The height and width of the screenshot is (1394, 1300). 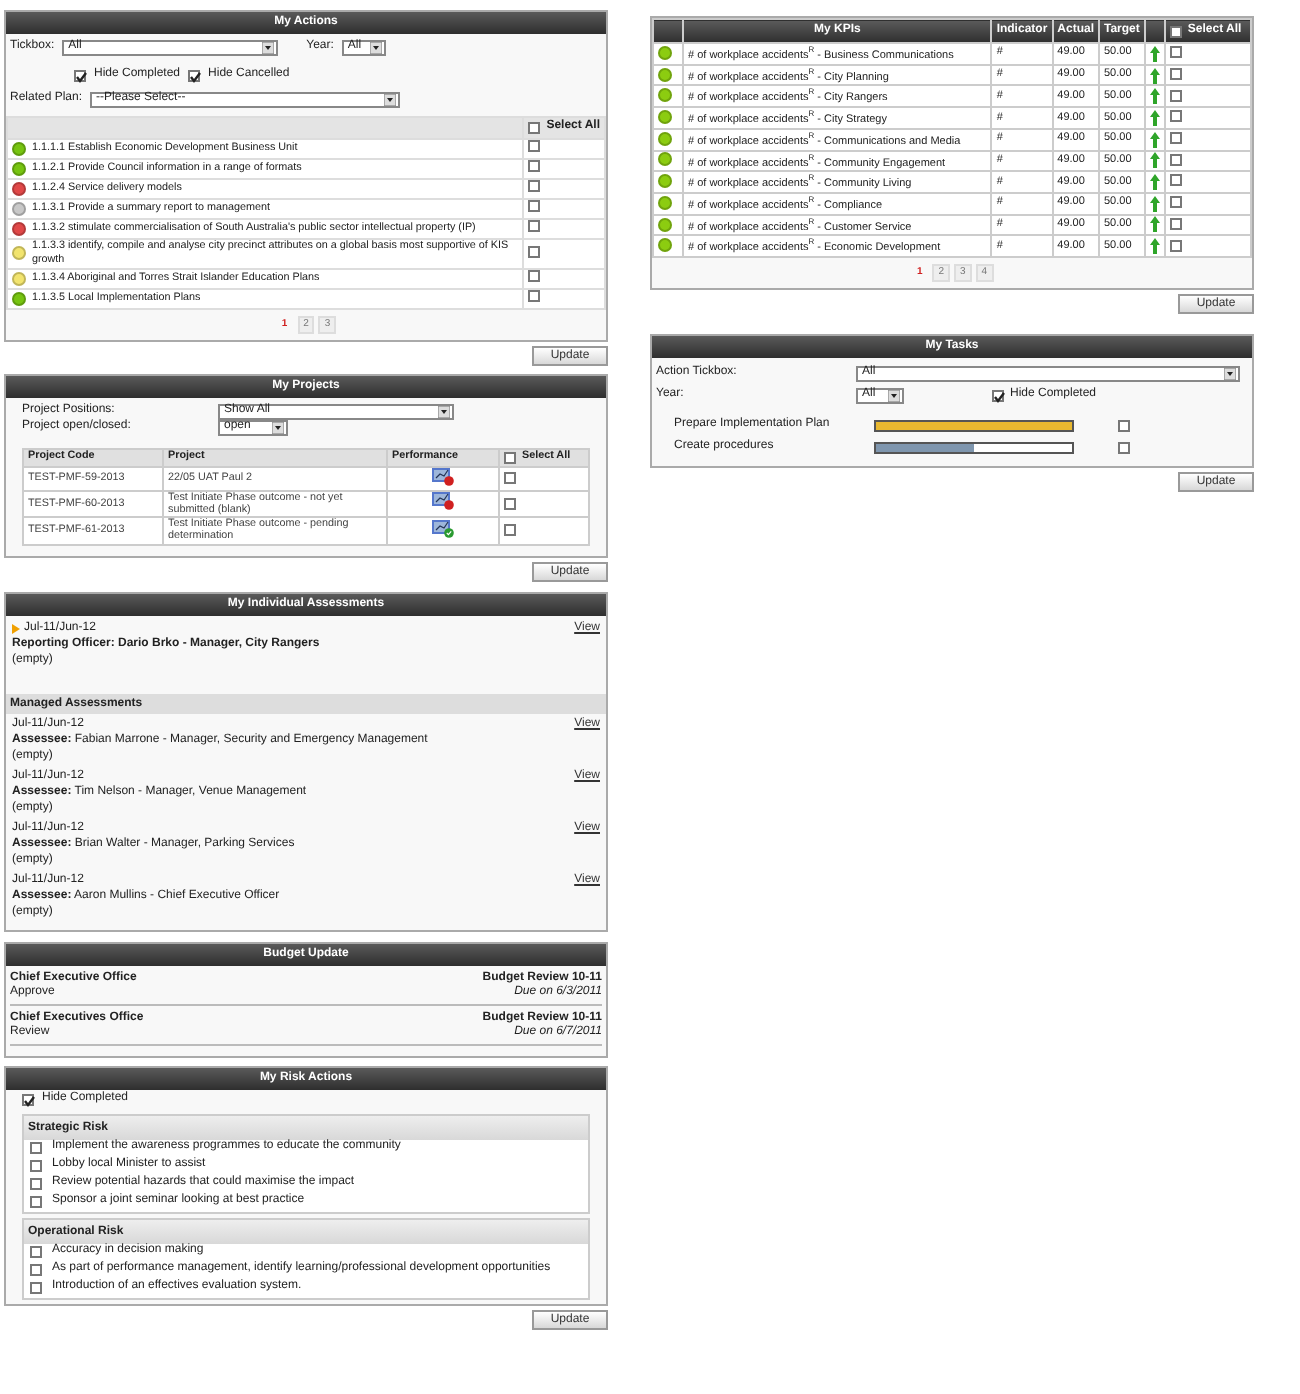 What do you see at coordinates (16, 629) in the screenshot?
I see `arrow-icon` at bounding box center [16, 629].